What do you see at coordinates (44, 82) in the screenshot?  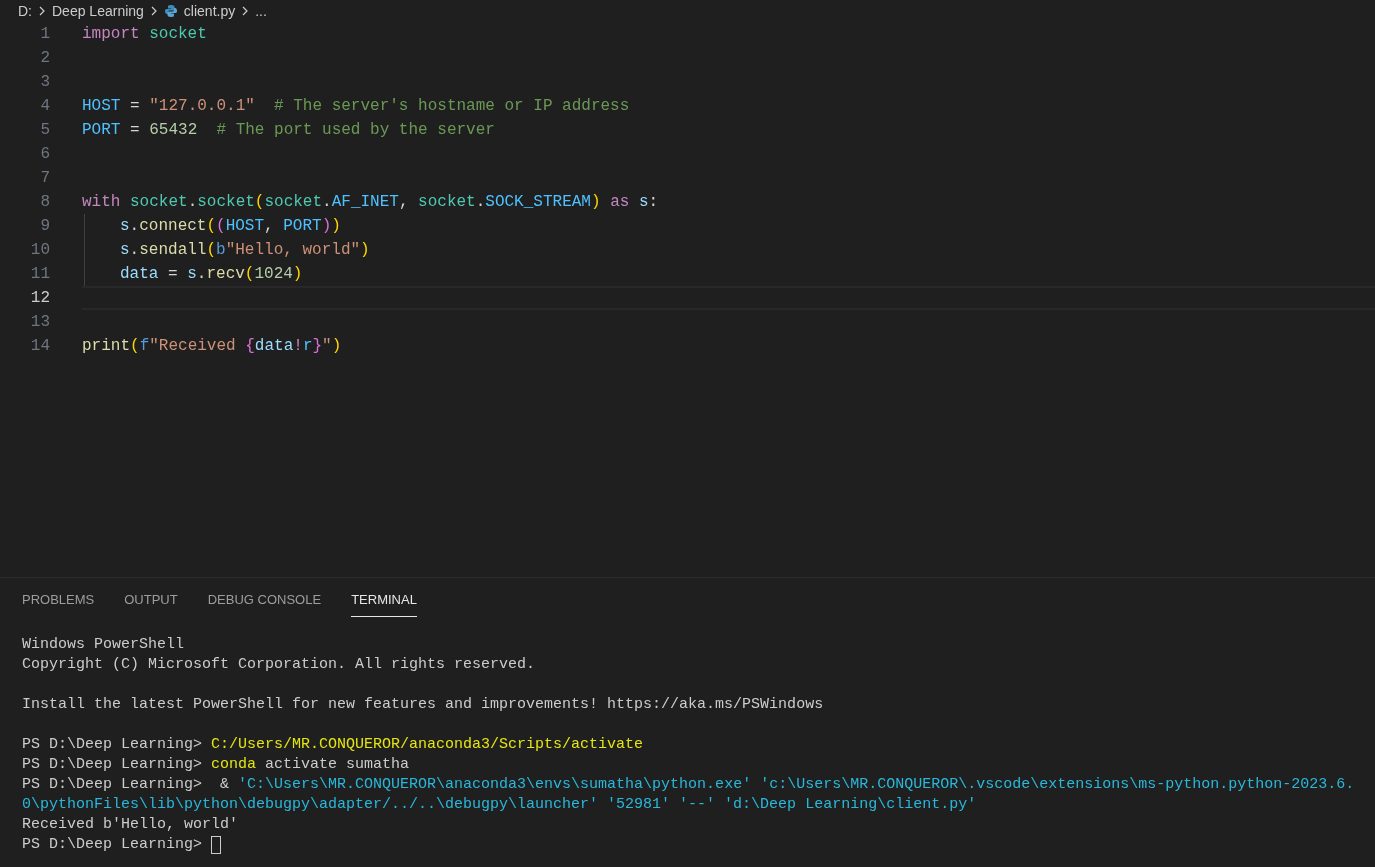 I see `line-number: 3` at bounding box center [44, 82].